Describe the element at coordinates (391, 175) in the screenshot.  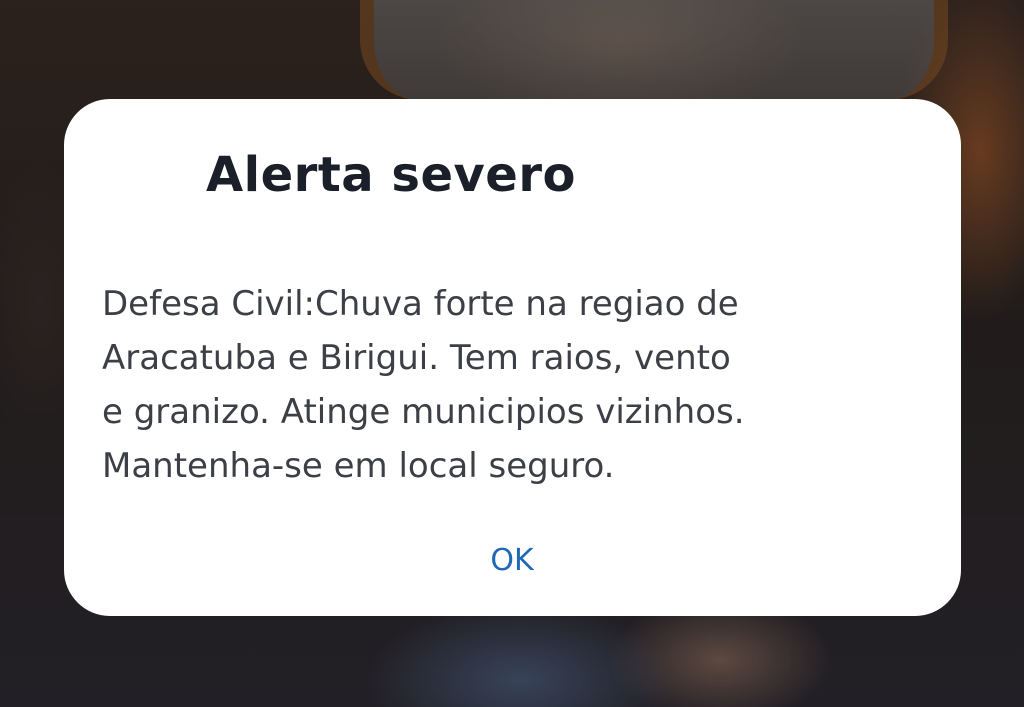
I see `dialog-title: Alerta severo` at that location.